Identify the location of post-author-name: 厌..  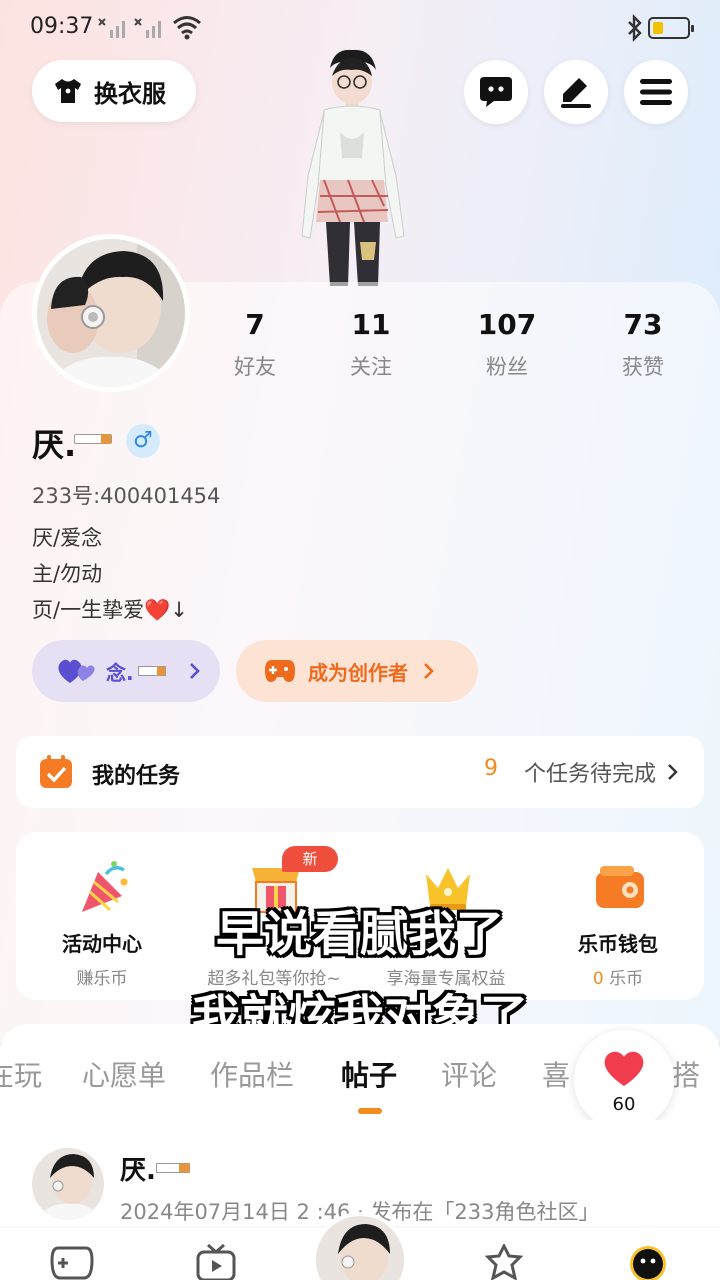
(138, 1171).